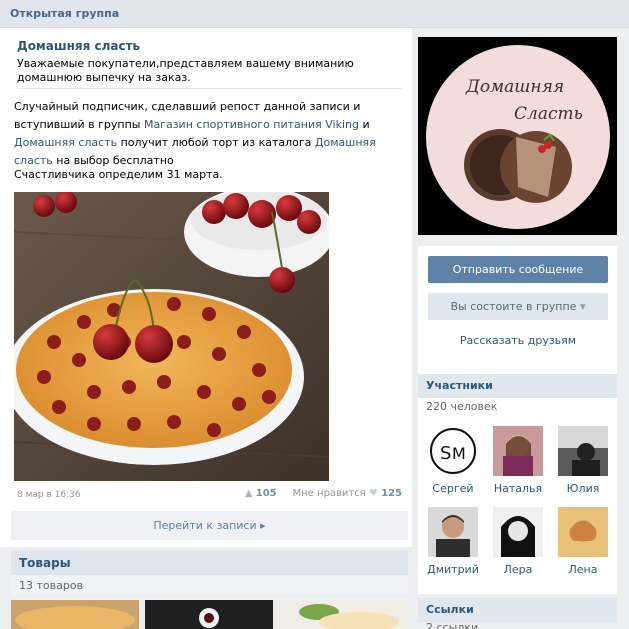 This screenshot has height=629, width=629. I want to click on member-card: Дмитрий, so click(453, 541).